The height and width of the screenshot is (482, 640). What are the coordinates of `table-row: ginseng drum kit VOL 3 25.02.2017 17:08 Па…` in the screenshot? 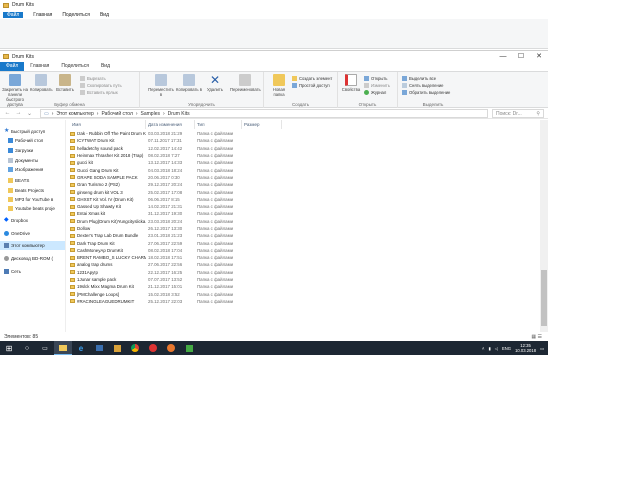 It's located at (305, 191).